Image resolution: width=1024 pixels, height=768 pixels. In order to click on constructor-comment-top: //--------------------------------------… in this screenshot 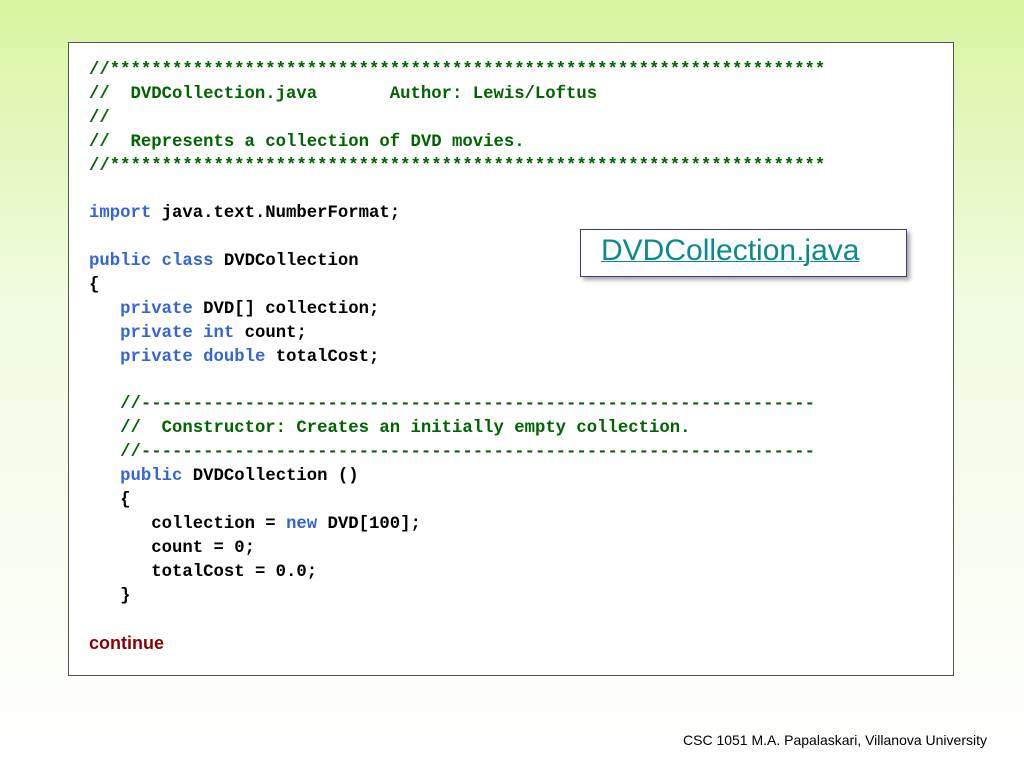, I will do `click(467, 405)`.